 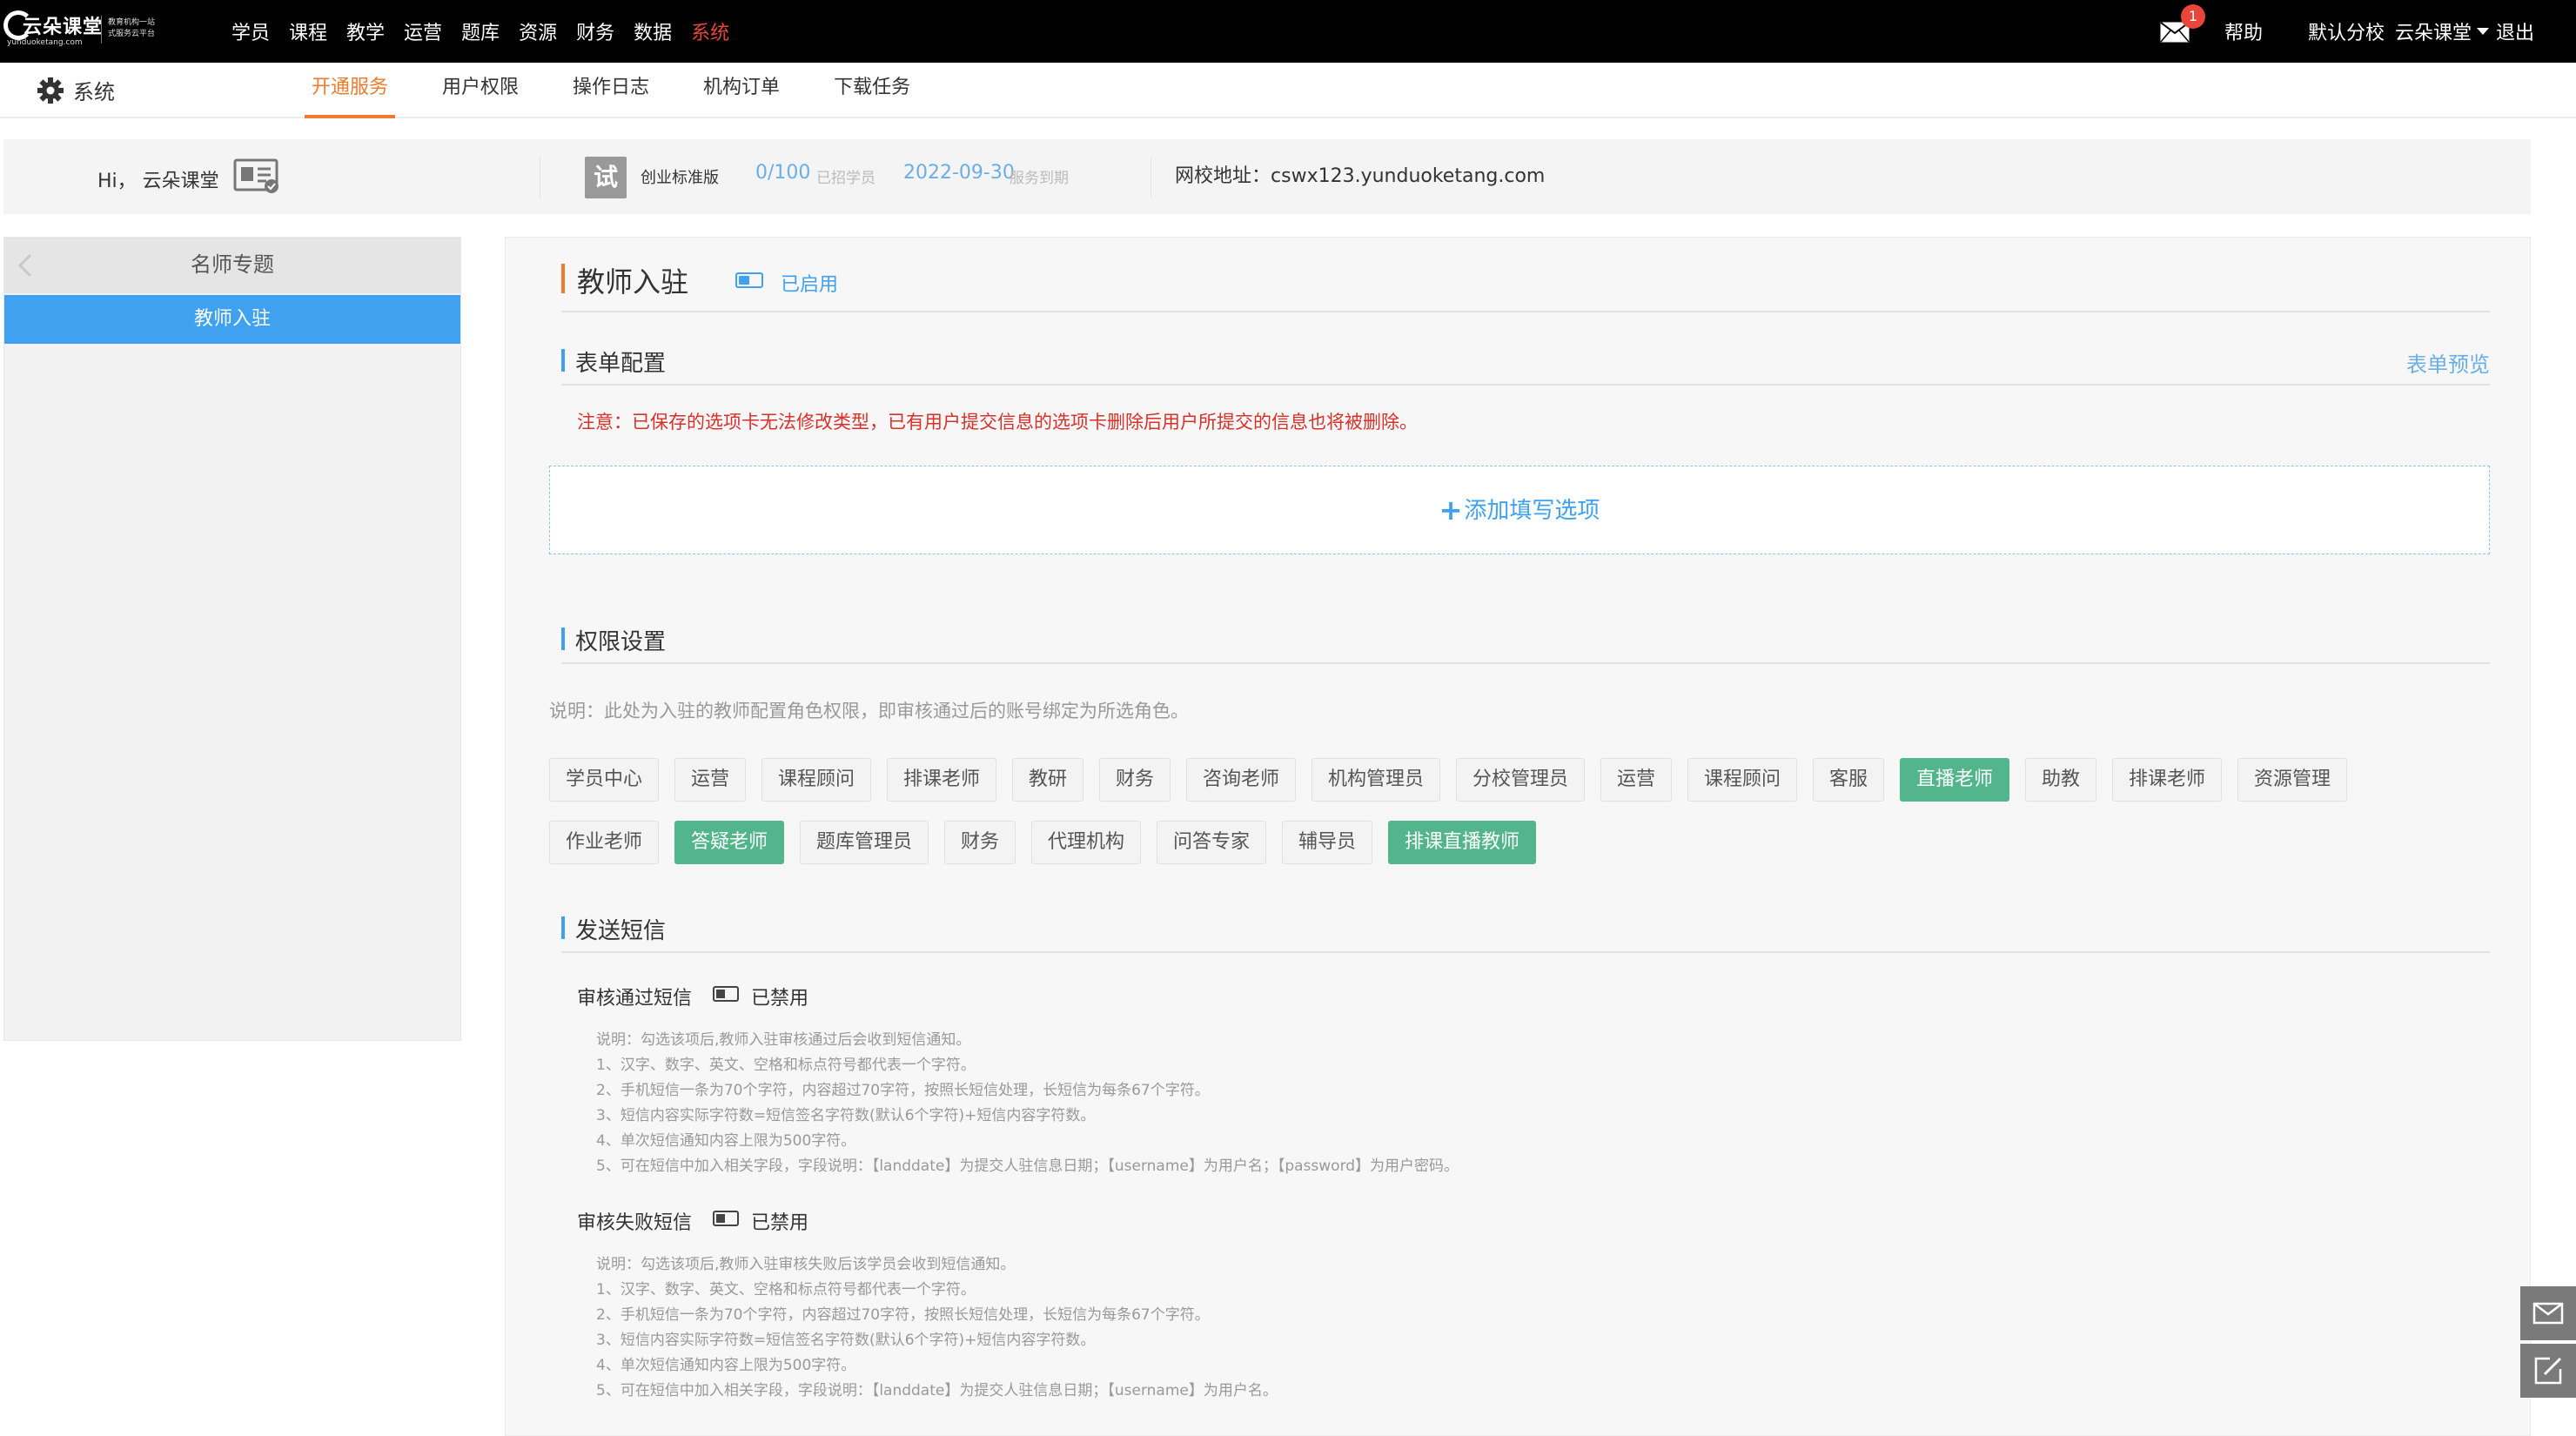 What do you see at coordinates (604, 780) in the screenshot?
I see `role-chip: 学员中心` at bounding box center [604, 780].